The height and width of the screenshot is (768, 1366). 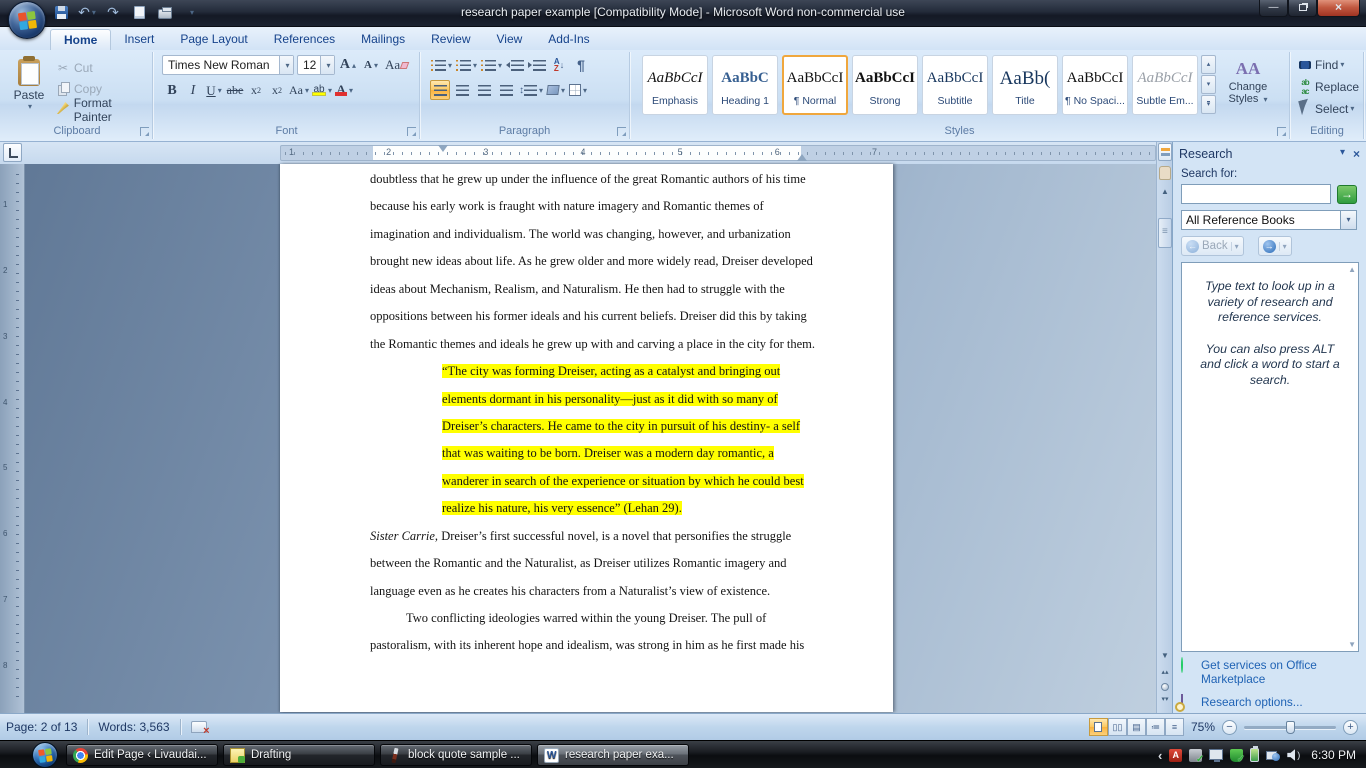 I want to click on find-button: Find ▾, so click(x=1330, y=64).